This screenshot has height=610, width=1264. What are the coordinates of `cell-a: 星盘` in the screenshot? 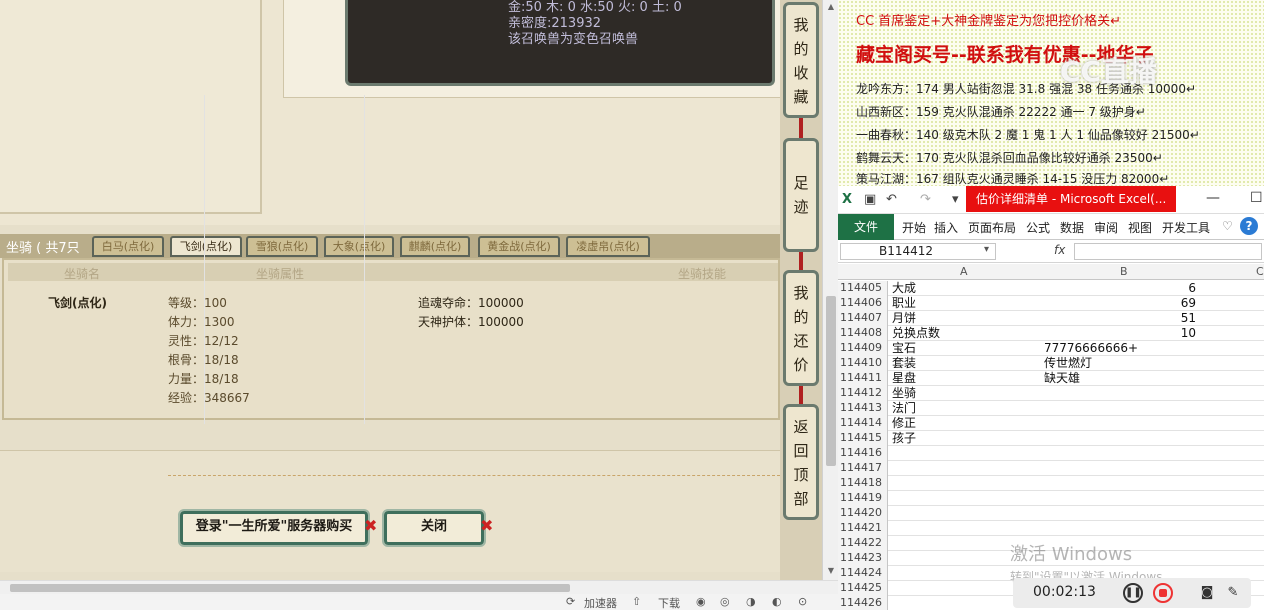 It's located at (967, 378).